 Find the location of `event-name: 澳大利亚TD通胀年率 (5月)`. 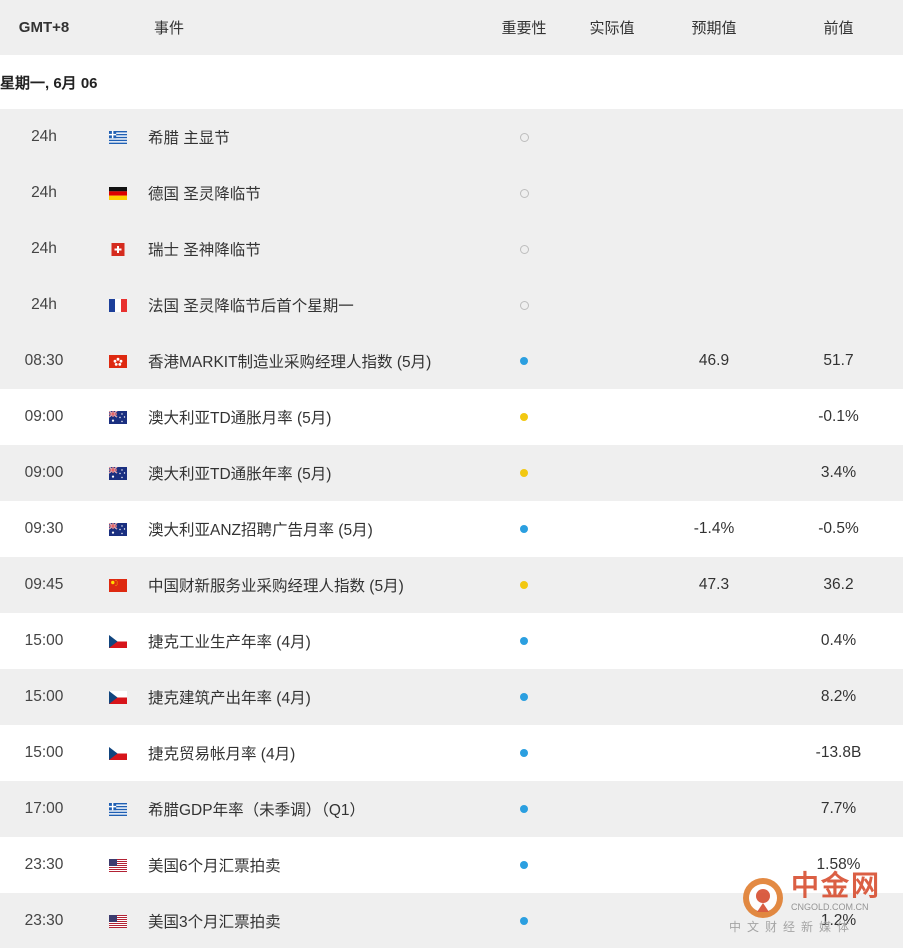

event-name: 澳大利亚TD通胀年率 (5月) is located at coordinates (313, 473).